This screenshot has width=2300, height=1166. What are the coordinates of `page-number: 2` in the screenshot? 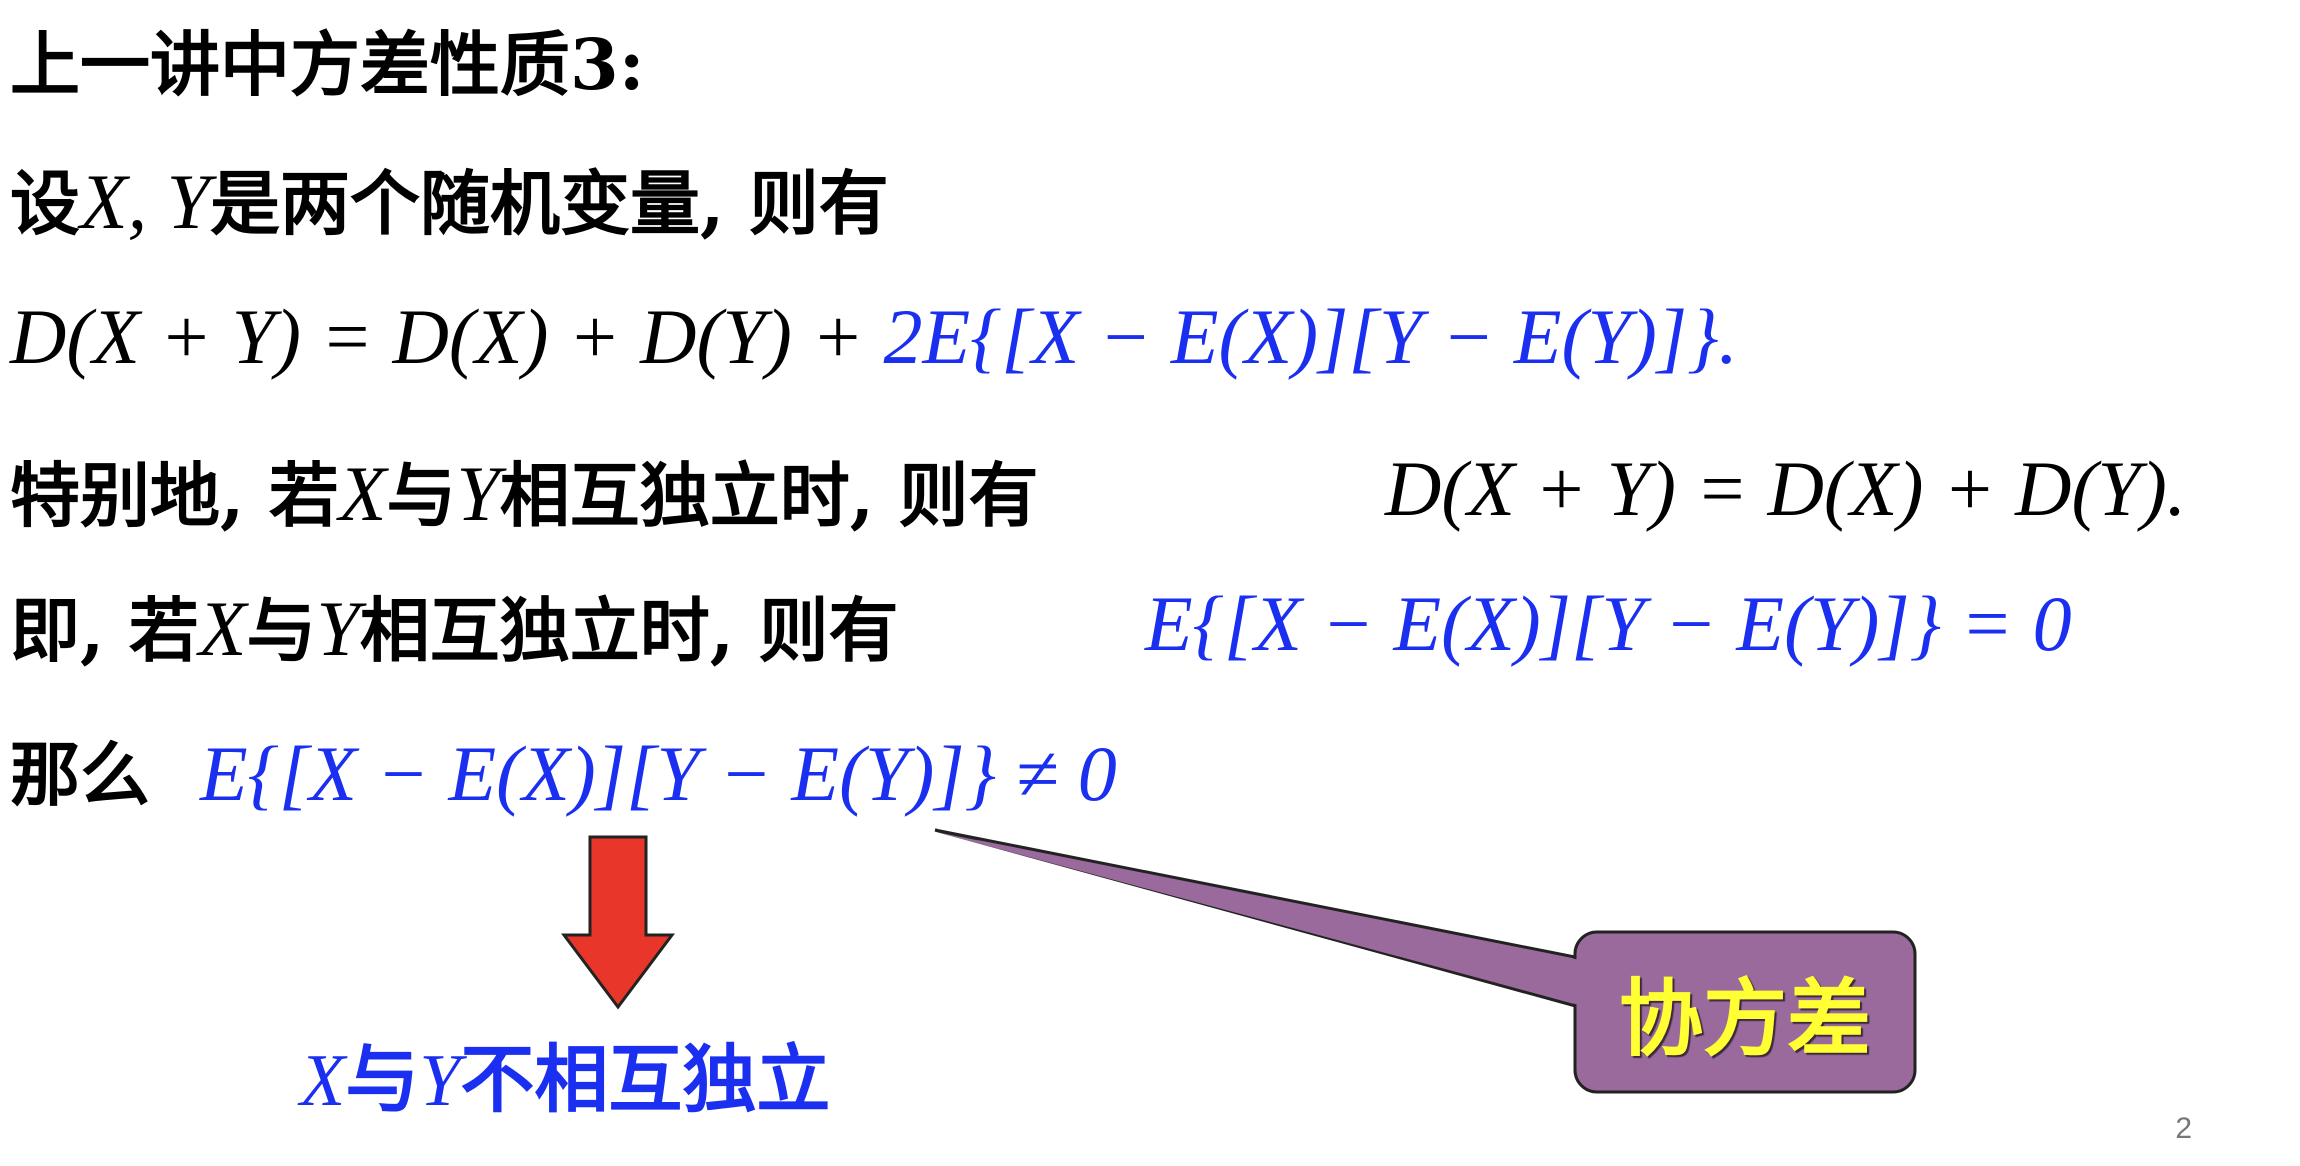 It's located at (2183, 1128).